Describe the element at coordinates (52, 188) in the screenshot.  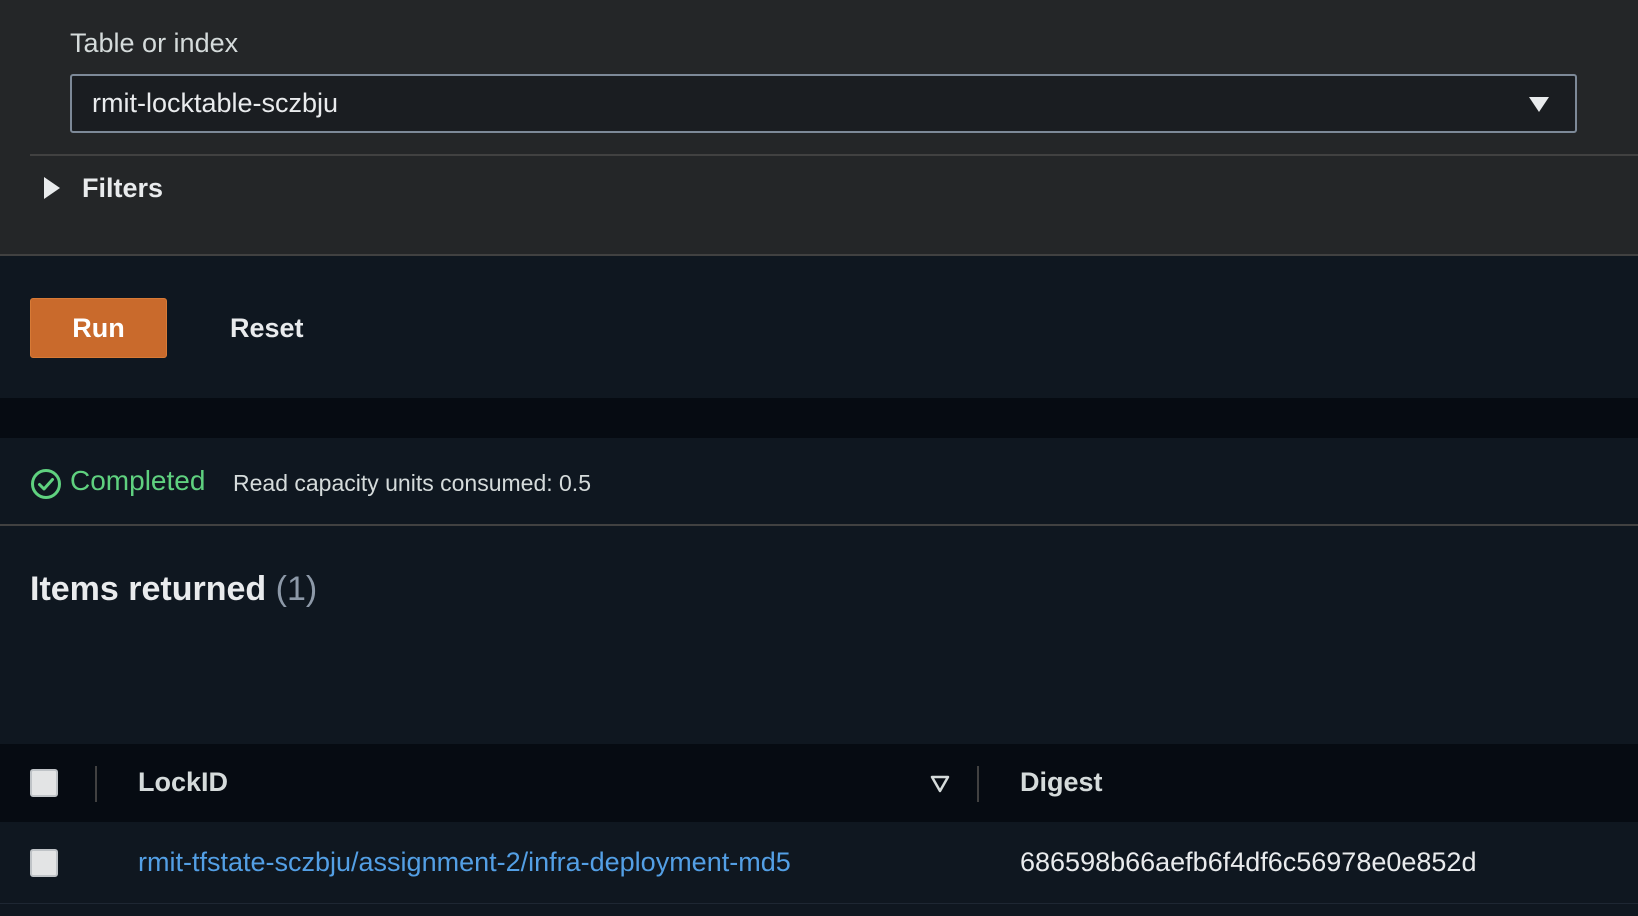
I see `caret-right-icon` at that location.